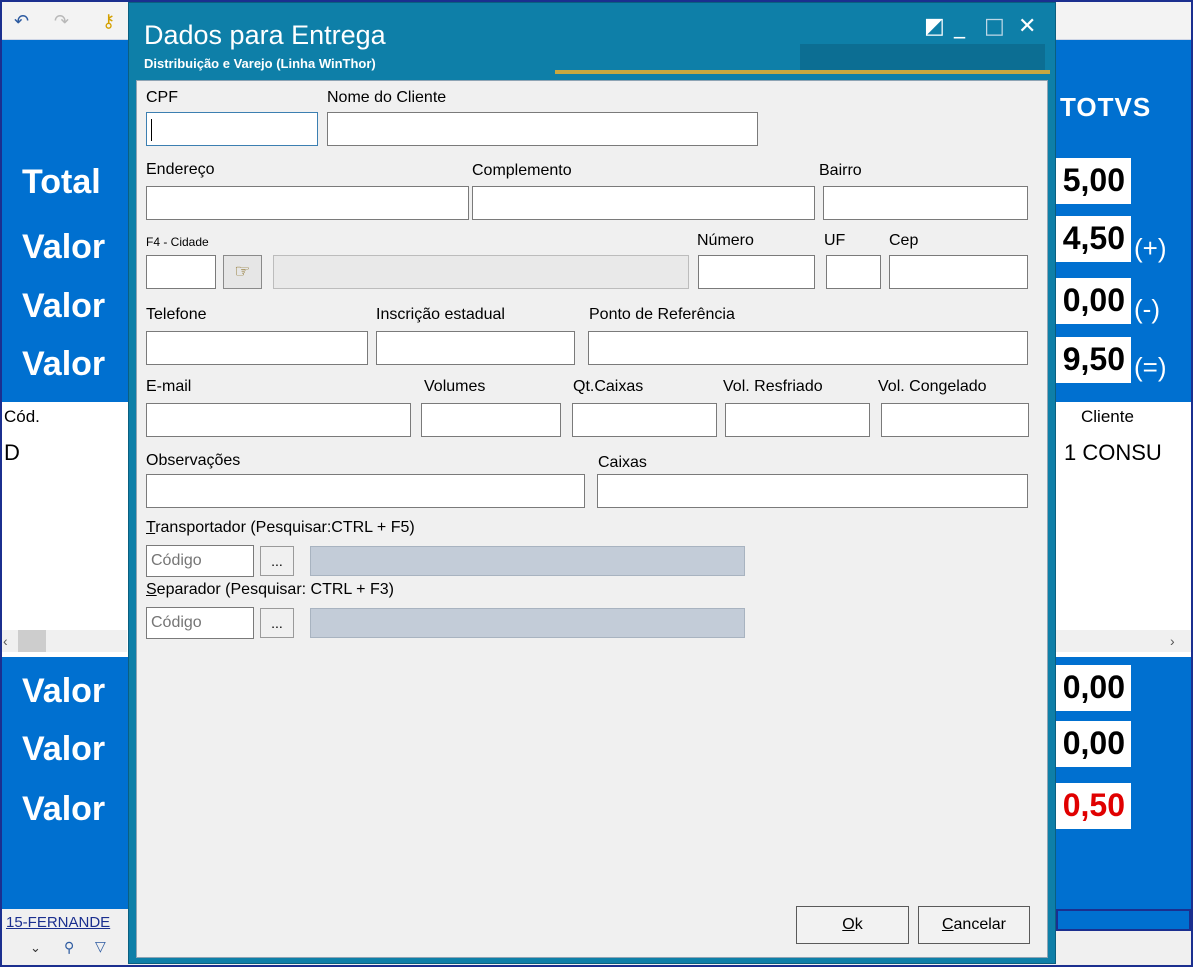 The image size is (1193, 967). I want to click on cep-field, so click(958, 272).